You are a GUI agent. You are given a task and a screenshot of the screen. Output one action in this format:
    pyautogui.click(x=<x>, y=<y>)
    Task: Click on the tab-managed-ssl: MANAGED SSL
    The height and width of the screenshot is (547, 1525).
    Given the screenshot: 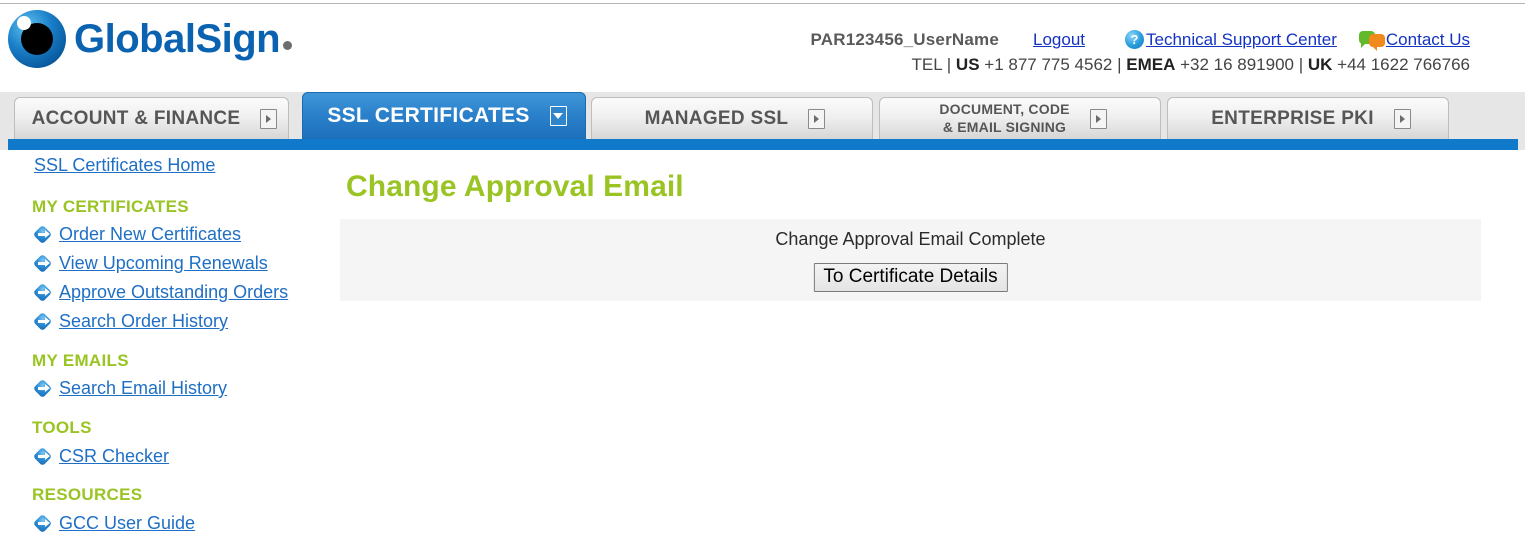 What is the action you would take?
    pyautogui.click(x=732, y=118)
    